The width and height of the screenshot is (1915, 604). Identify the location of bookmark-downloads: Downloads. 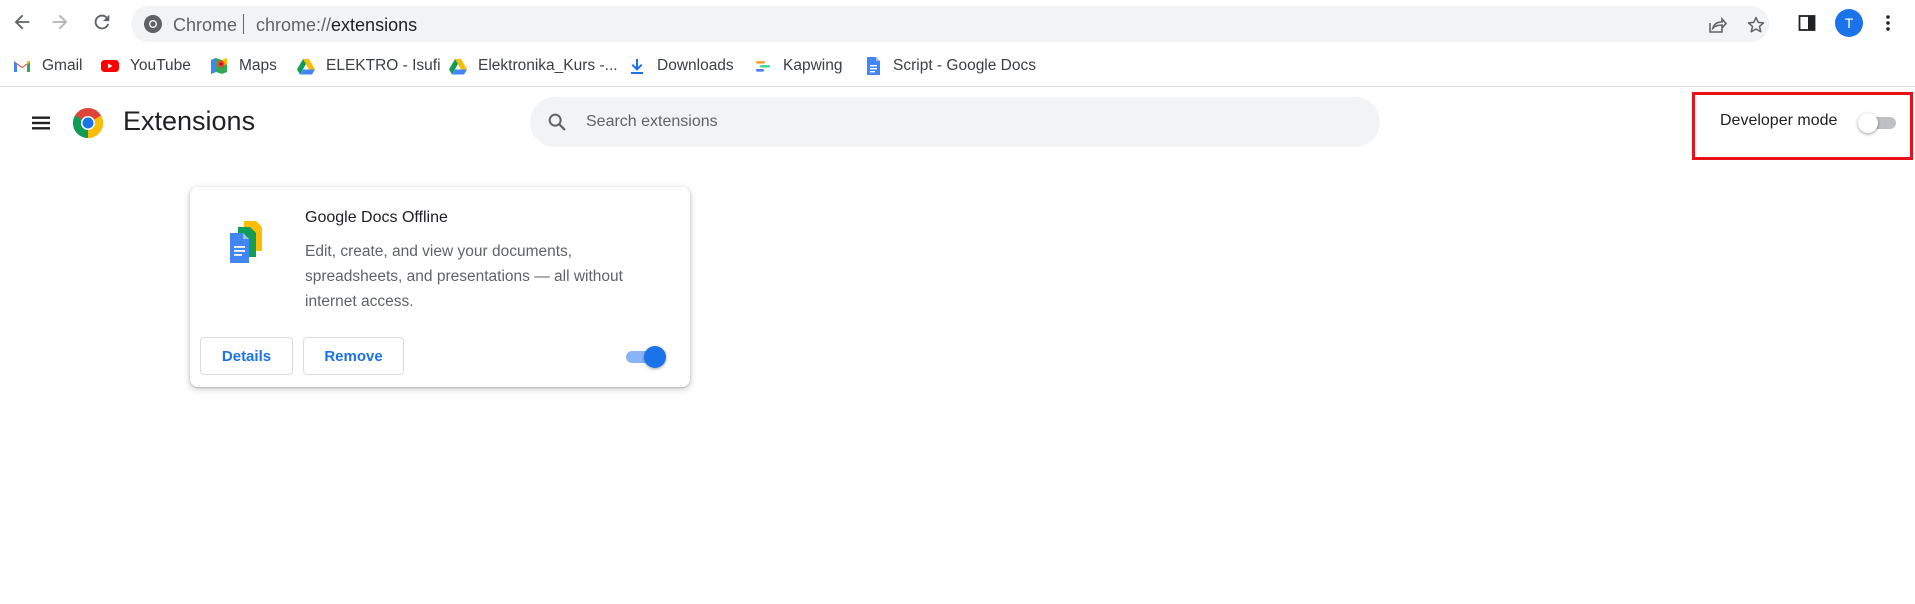
(680, 66).